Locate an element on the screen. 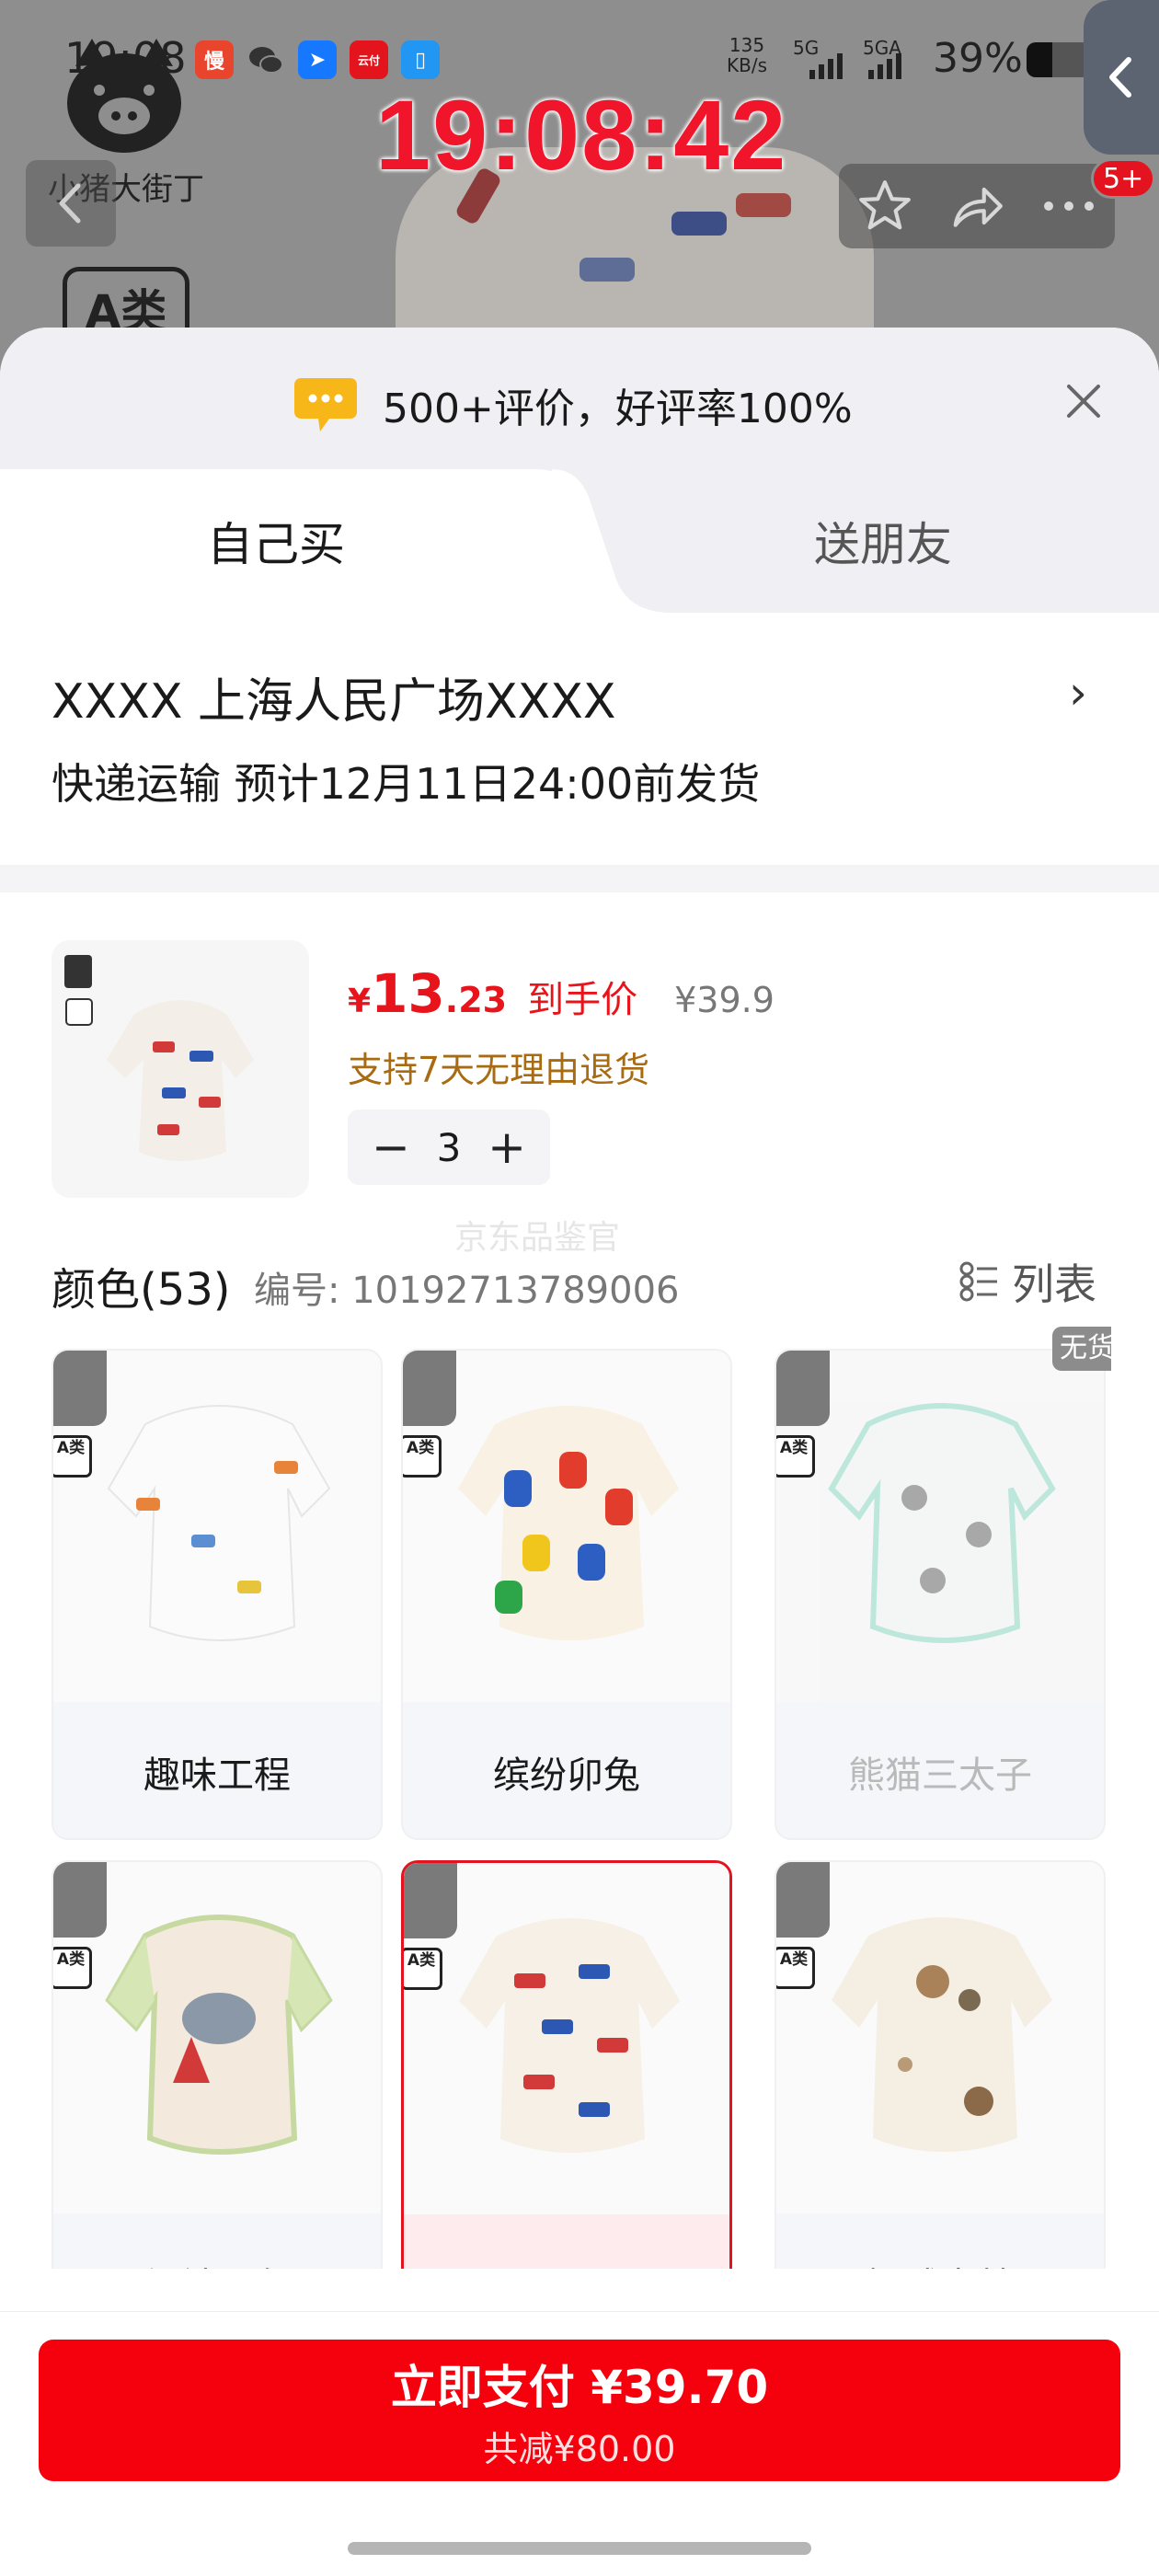  cloud-pay-icon: 云付 is located at coordinates (369, 59).